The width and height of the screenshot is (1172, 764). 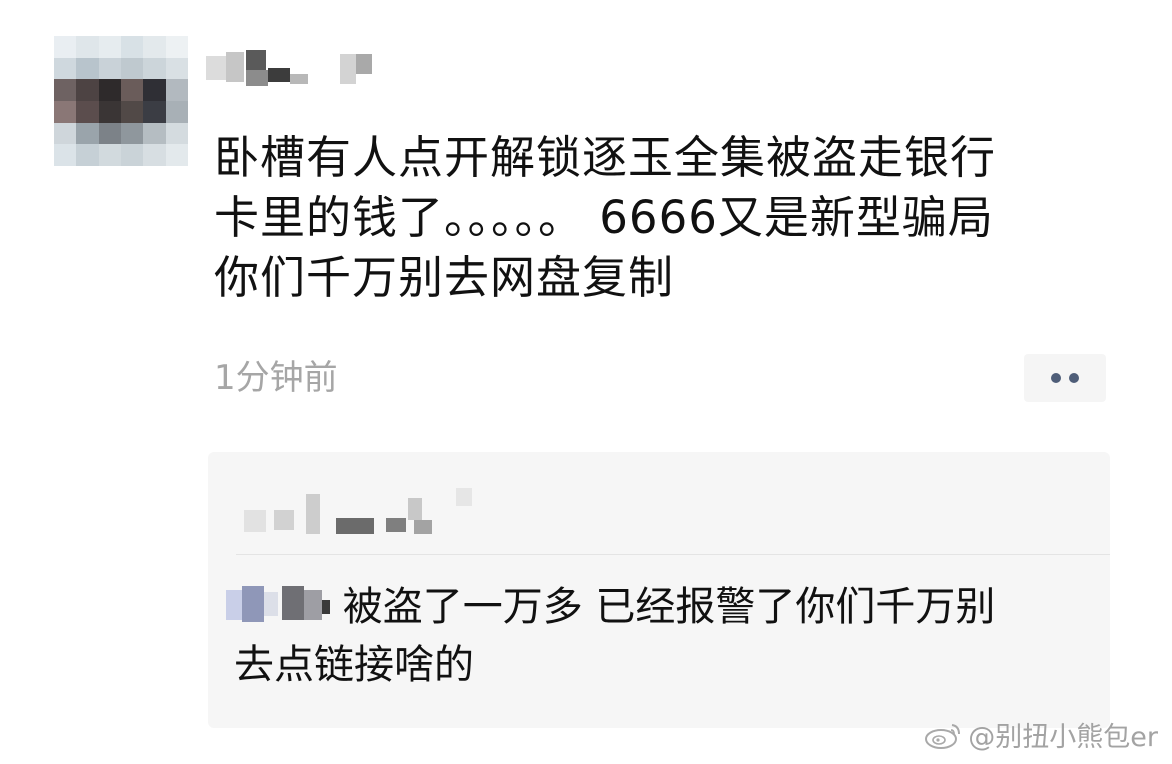 I want to click on watermark: @别扭小熊包er, so click(x=1041, y=734).